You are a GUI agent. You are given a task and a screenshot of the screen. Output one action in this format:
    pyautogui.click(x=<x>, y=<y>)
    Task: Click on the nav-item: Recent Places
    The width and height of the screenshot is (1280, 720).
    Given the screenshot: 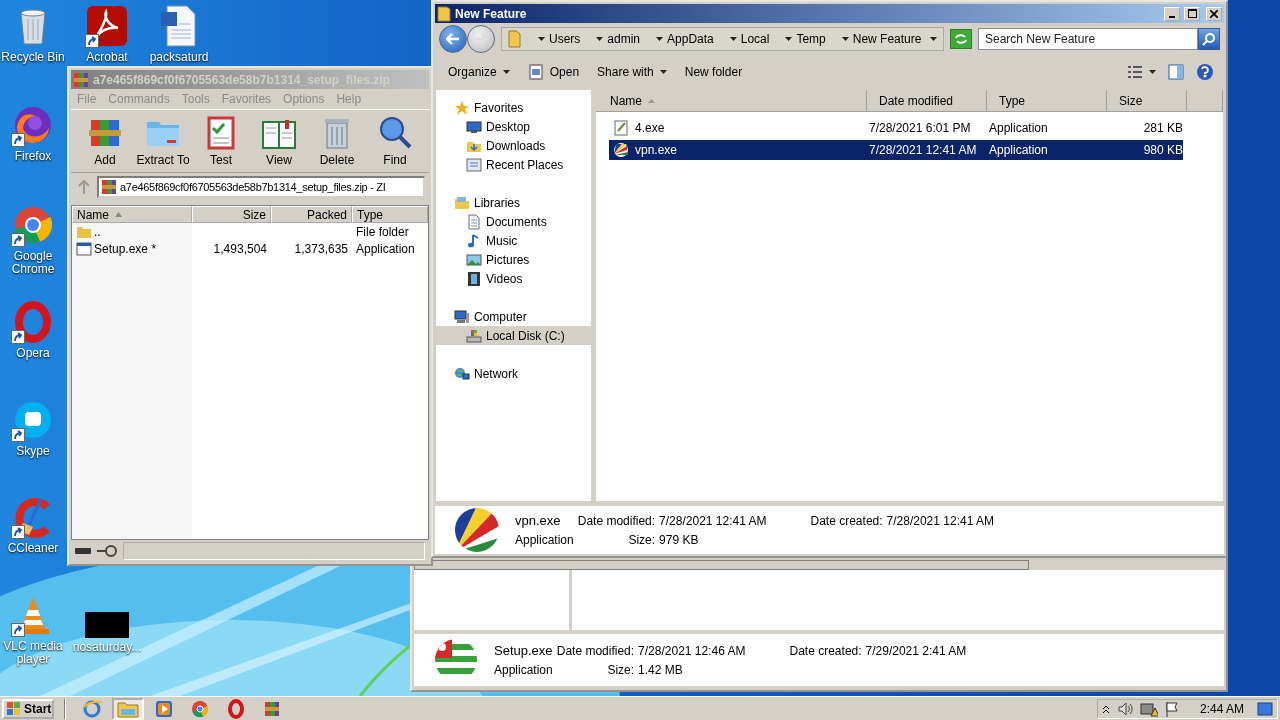 What is the action you would take?
    pyautogui.click(x=513, y=164)
    